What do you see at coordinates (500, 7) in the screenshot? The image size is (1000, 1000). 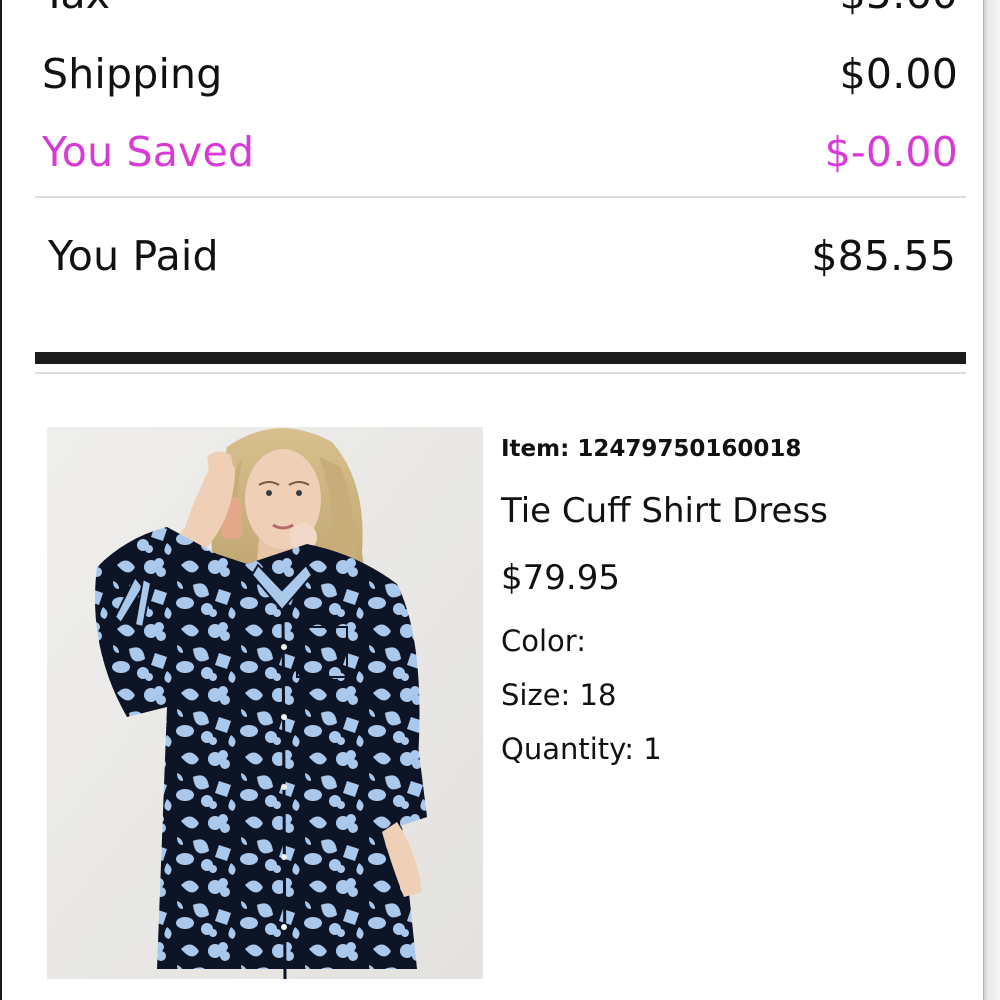 I see `tax-row: Tax $5.60` at bounding box center [500, 7].